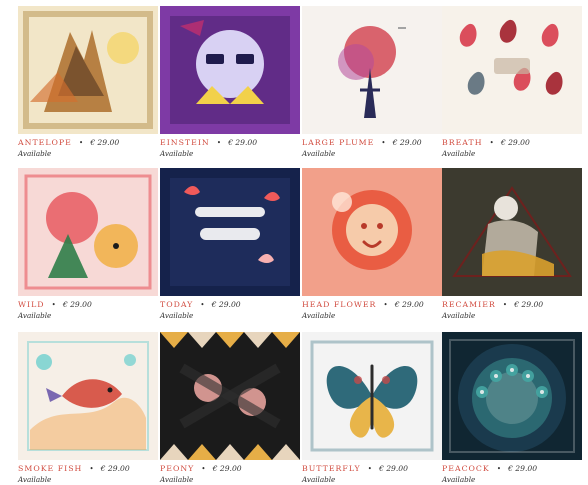 This screenshot has height=485, width=588. Describe the element at coordinates (339, 304) in the screenshot. I see `product-name: HEAD FLOWER` at that location.